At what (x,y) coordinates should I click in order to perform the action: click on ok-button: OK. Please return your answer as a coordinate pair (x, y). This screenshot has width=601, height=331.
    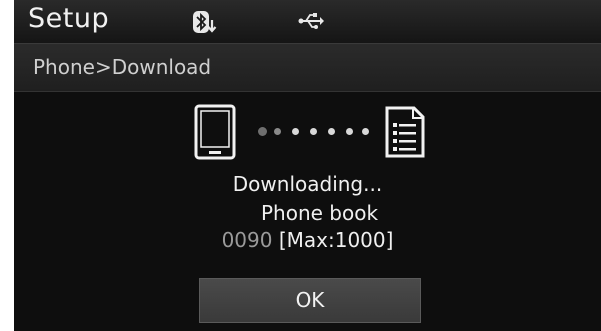
    Looking at the image, I should click on (310, 300).